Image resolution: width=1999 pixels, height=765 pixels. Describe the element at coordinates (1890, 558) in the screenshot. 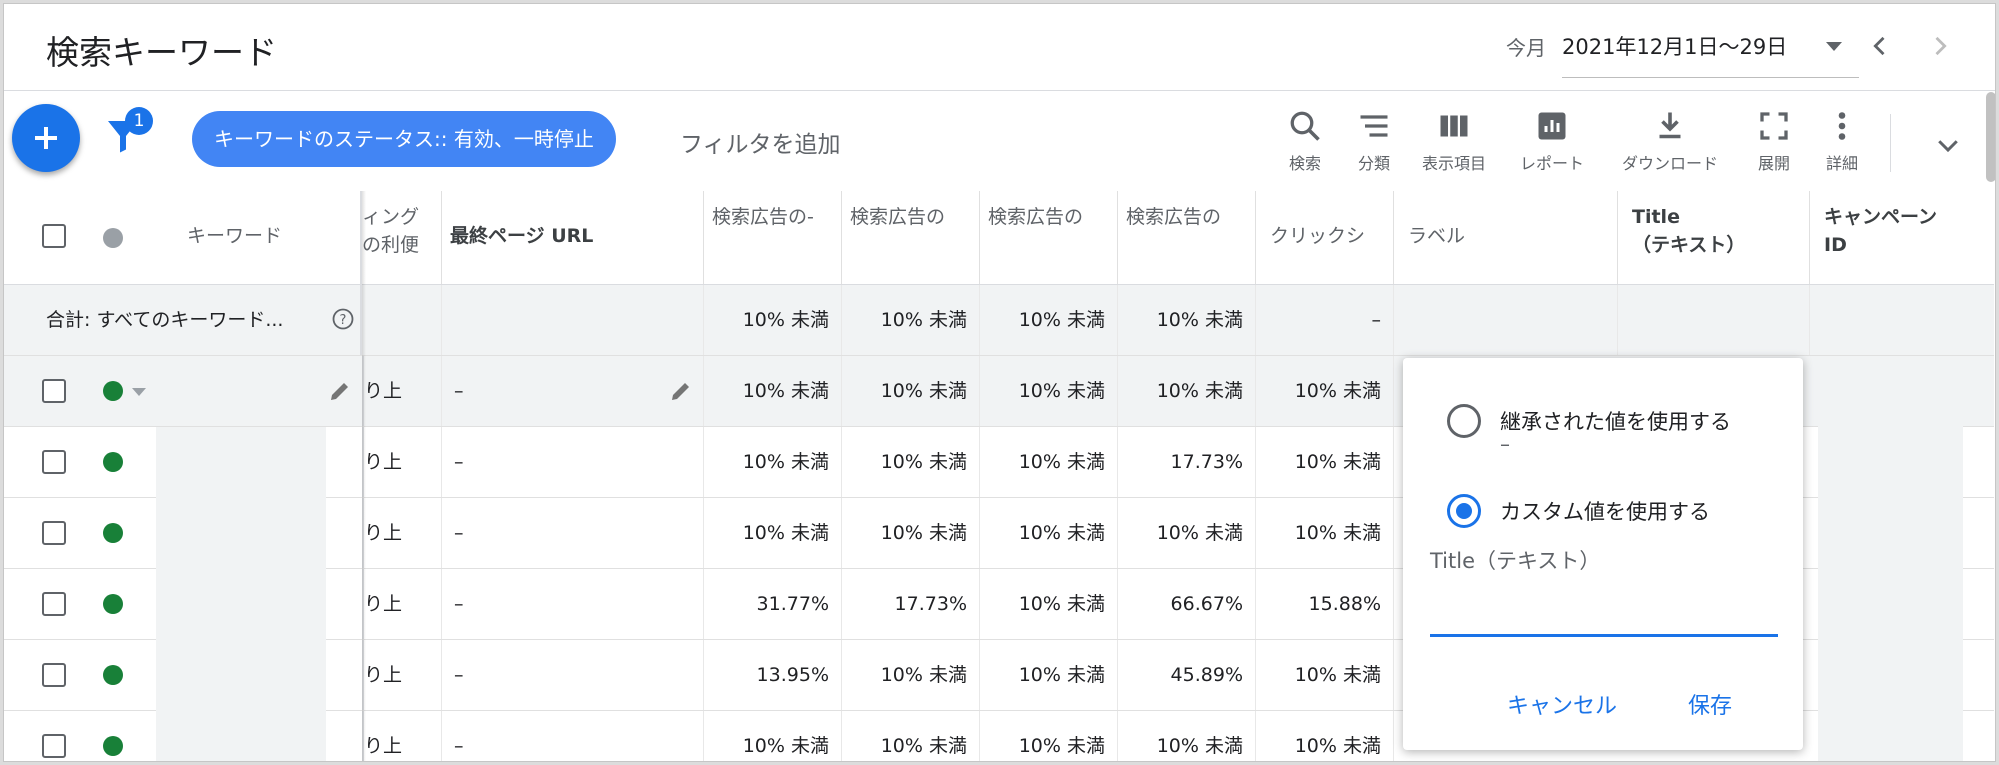

I see `redacted-campaign-id-area` at that location.